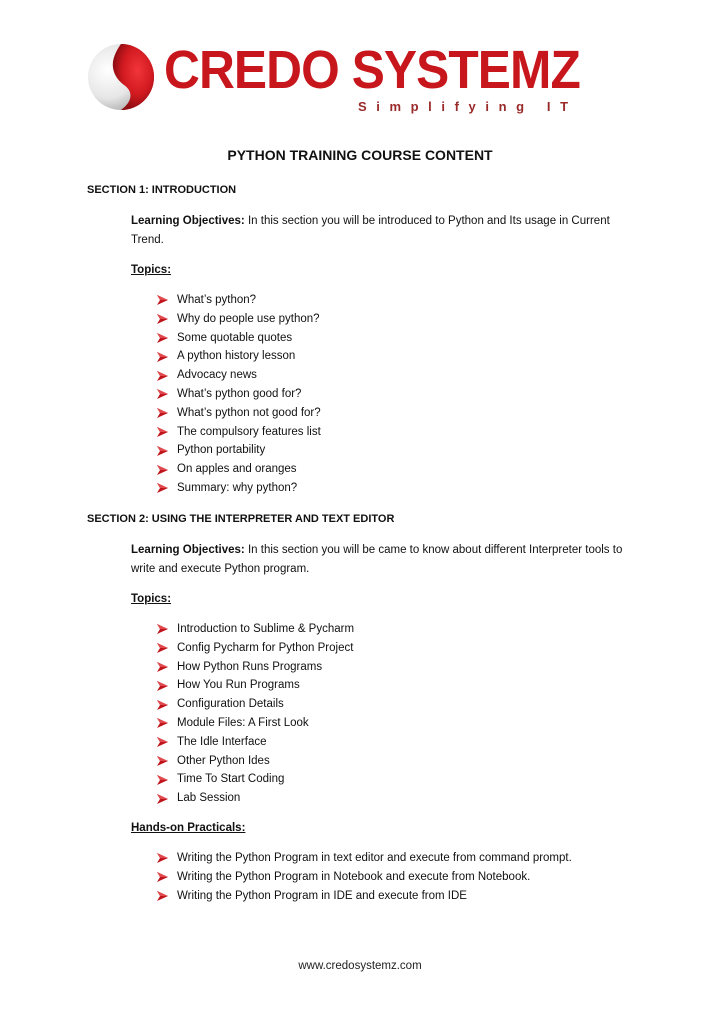 Image resolution: width=720 pixels, height=1018 pixels. What do you see at coordinates (248, 318) in the screenshot?
I see `list-item-text: Why do people use python?` at bounding box center [248, 318].